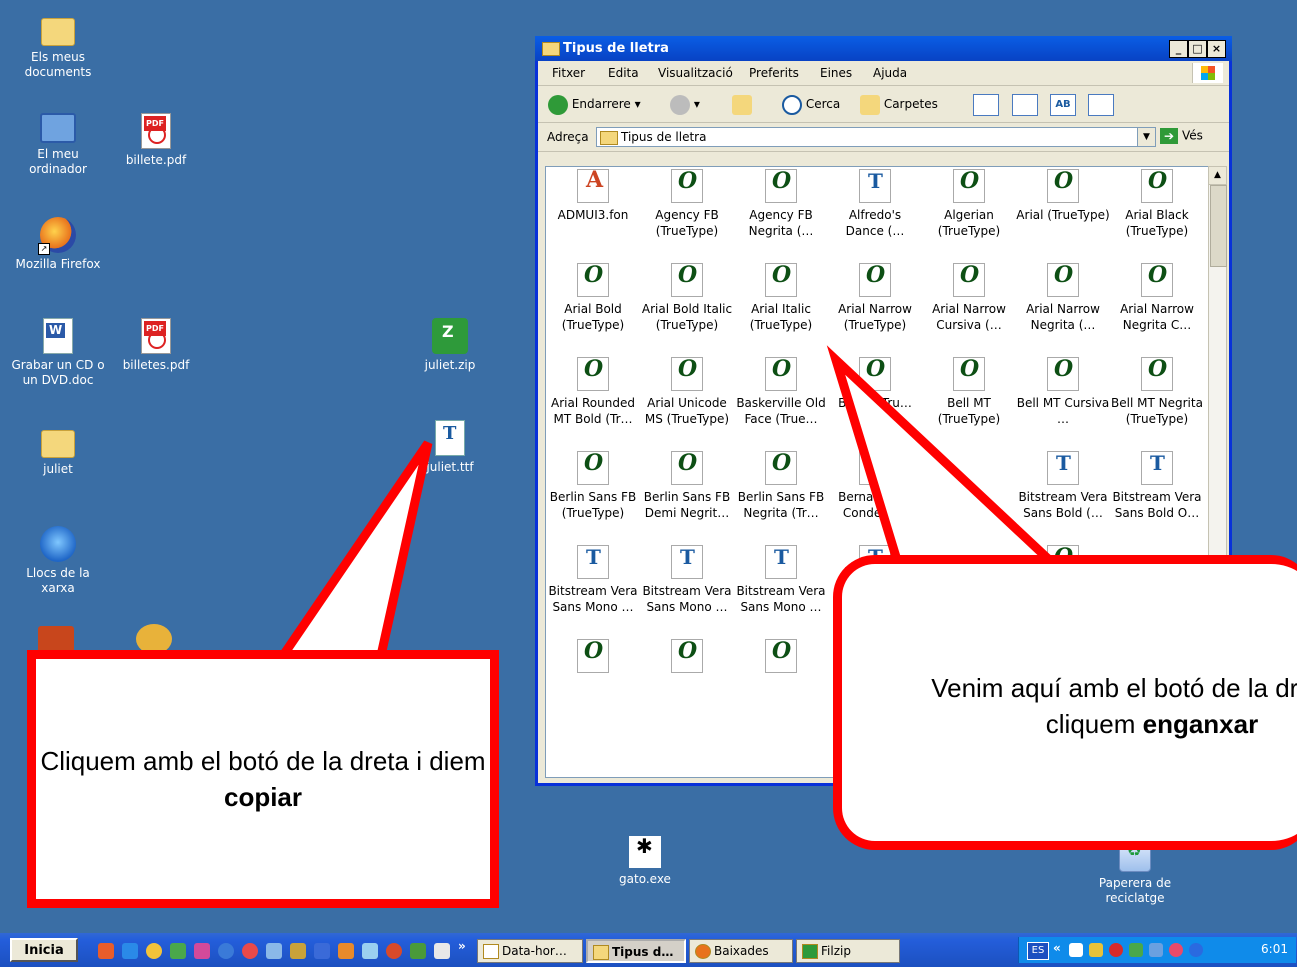 Image resolution: width=1297 pixels, height=967 pixels. What do you see at coordinates (890, 73) in the screenshot?
I see `menu-help: Ajuda` at bounding box center [890, 73].